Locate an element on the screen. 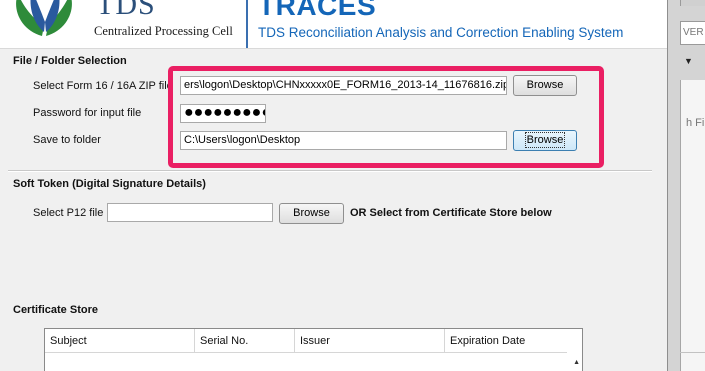  column-header-issuer: Issuer is located at coordinates (370, 341).